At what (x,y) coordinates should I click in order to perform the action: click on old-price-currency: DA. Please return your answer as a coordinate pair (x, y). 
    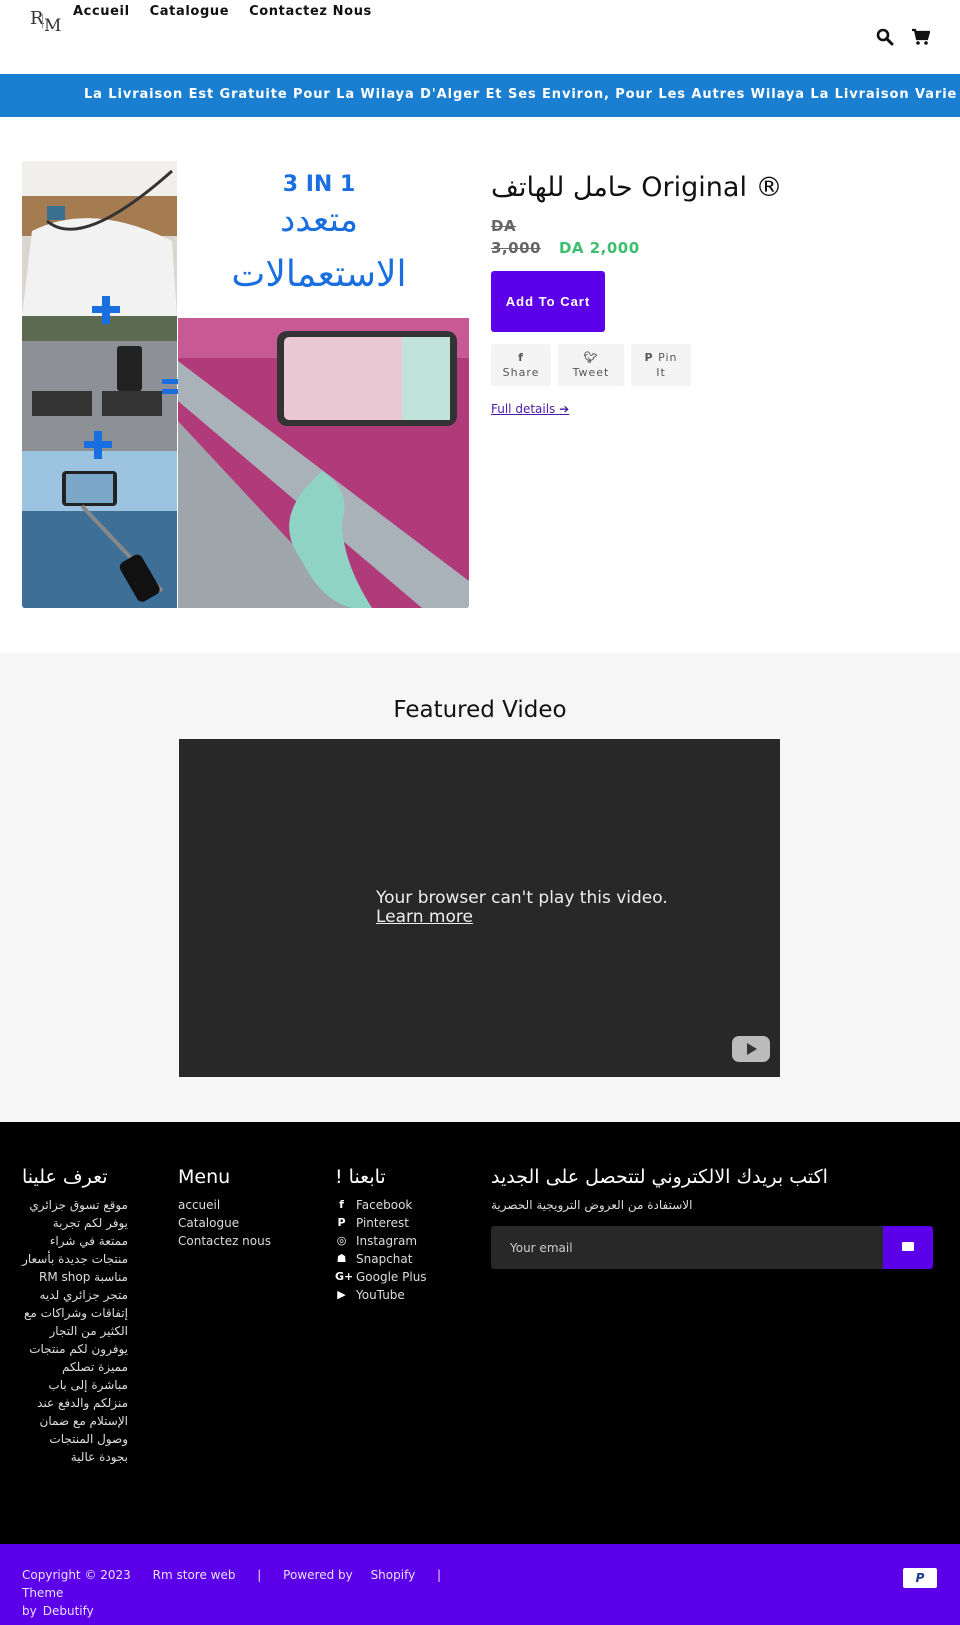
    Looking at the image, I should click on (504, 226).